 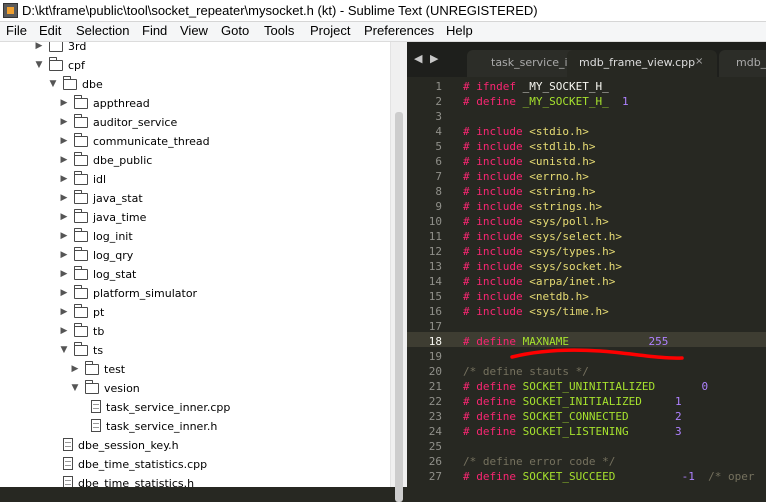 I want to click on menu-tools: Tools, so click(x=279, y=30).